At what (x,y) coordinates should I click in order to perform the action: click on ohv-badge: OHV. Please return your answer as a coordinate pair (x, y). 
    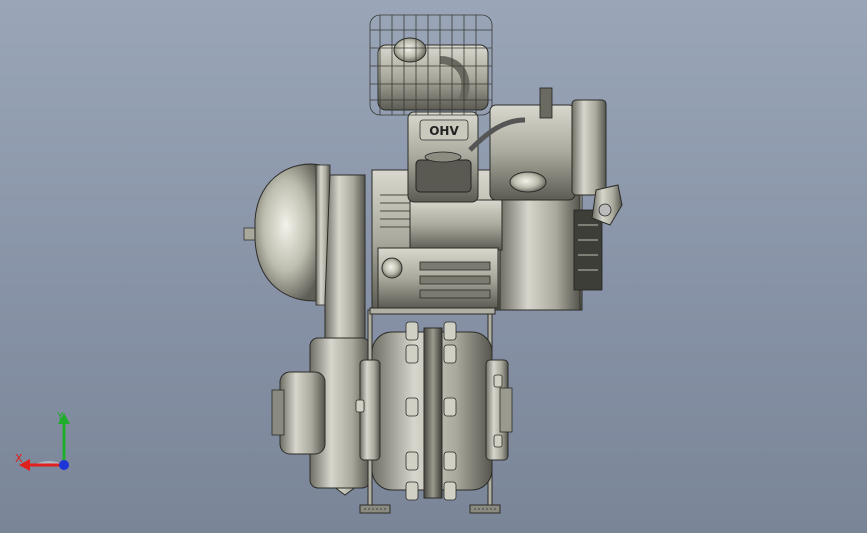
    Looking at the image, I should click on (444, 131).